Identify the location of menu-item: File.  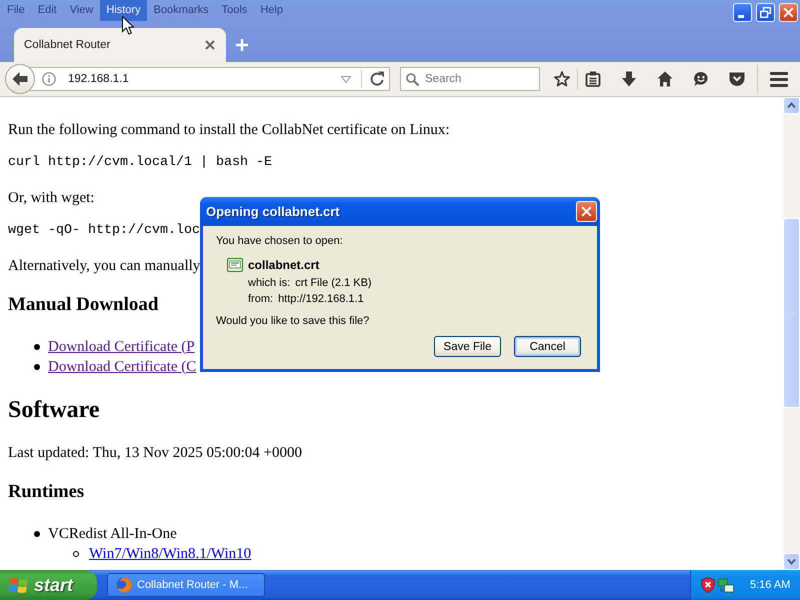
(16, 10).